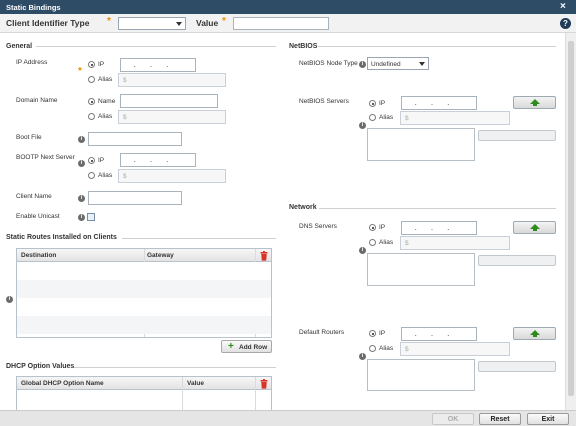  What do you see at coordinates (372, 242) in the screenshot?
I see `dns-radio-alias` at bounding box center [372, 242].